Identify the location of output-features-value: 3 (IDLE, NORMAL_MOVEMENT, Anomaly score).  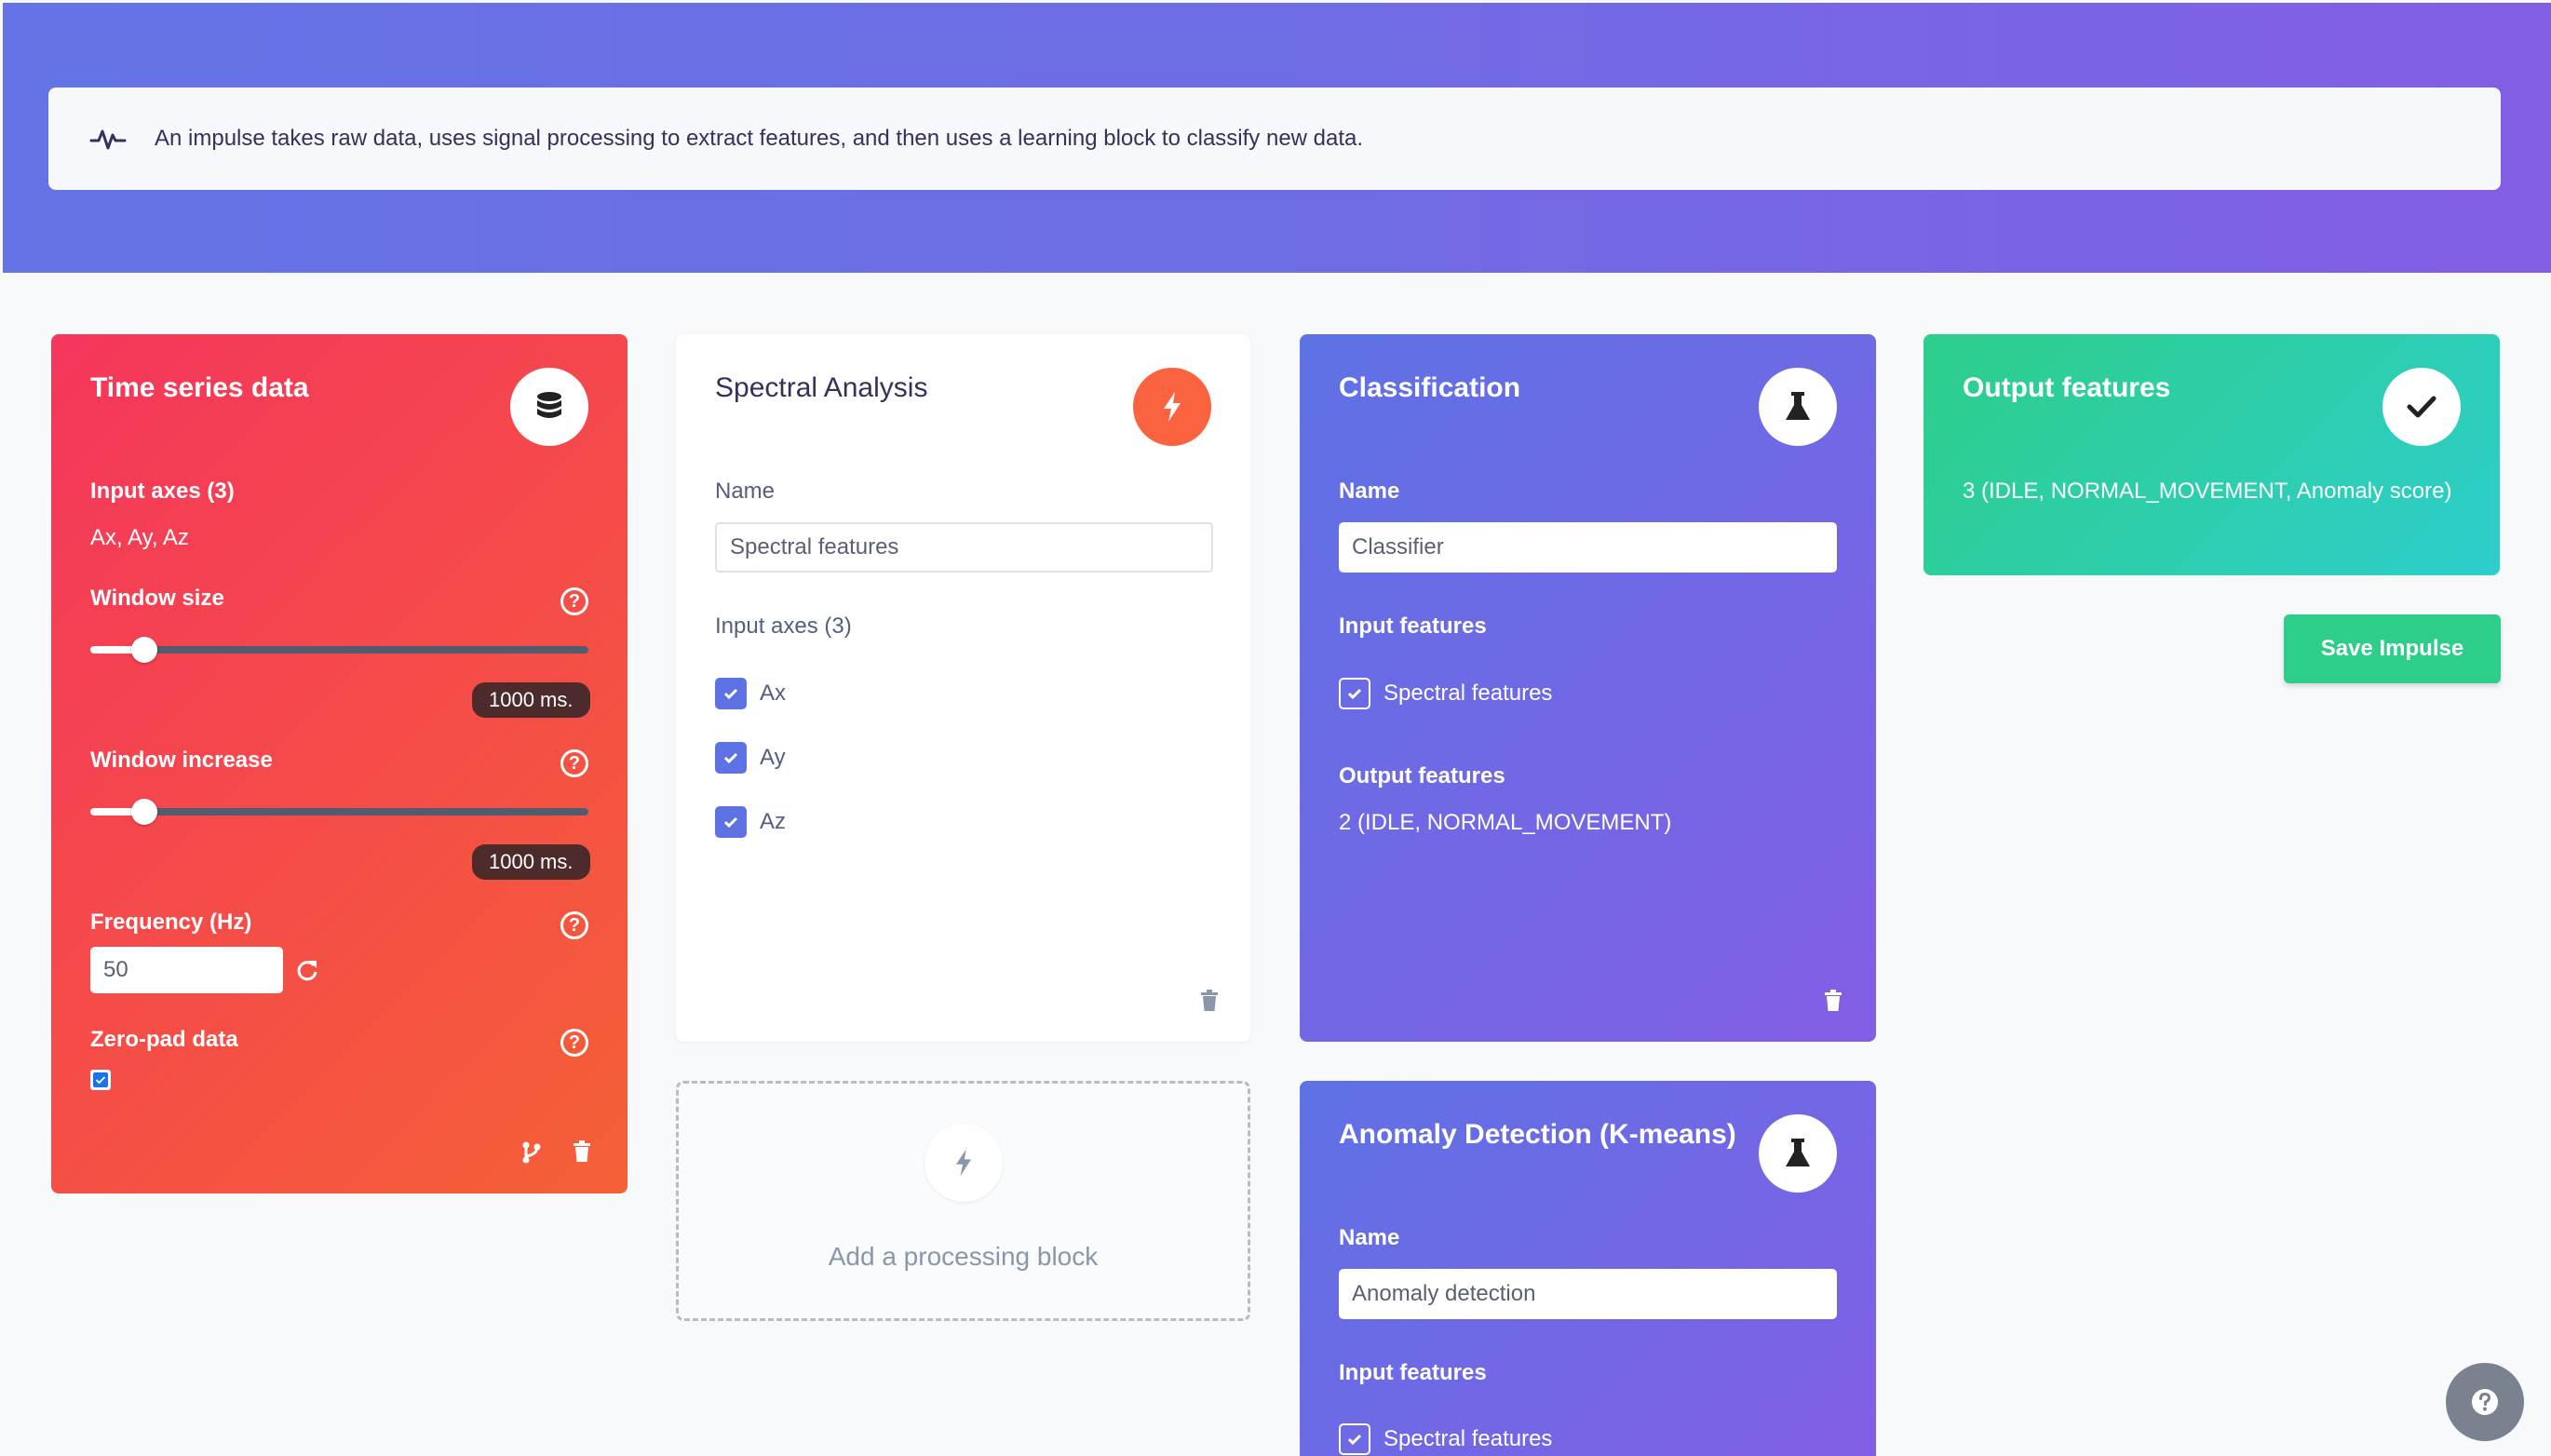
(2207, 491).